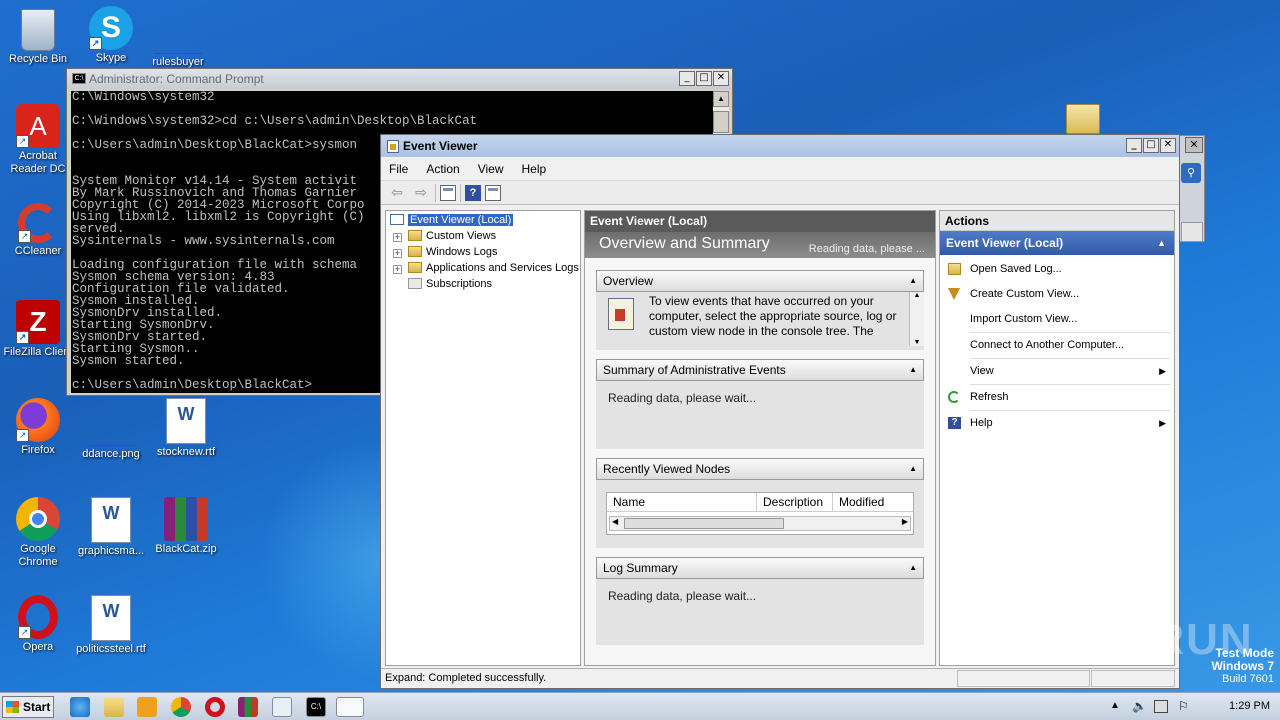  I want to click on panel-header: Summary of Administrative Events ▲, so click(760, 370).